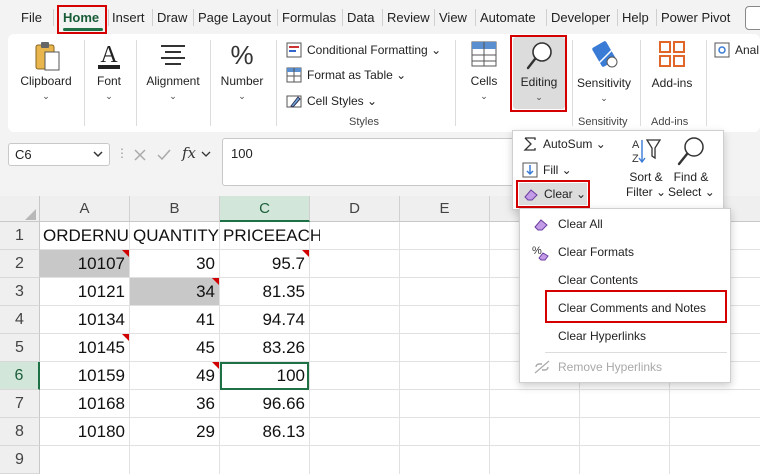 The height and width of the screenshot is (474, 760). What do you see at coordinates (20, 264) in the screenshot?
I see `row-header-2: 2` at bounding box center [20, 264].